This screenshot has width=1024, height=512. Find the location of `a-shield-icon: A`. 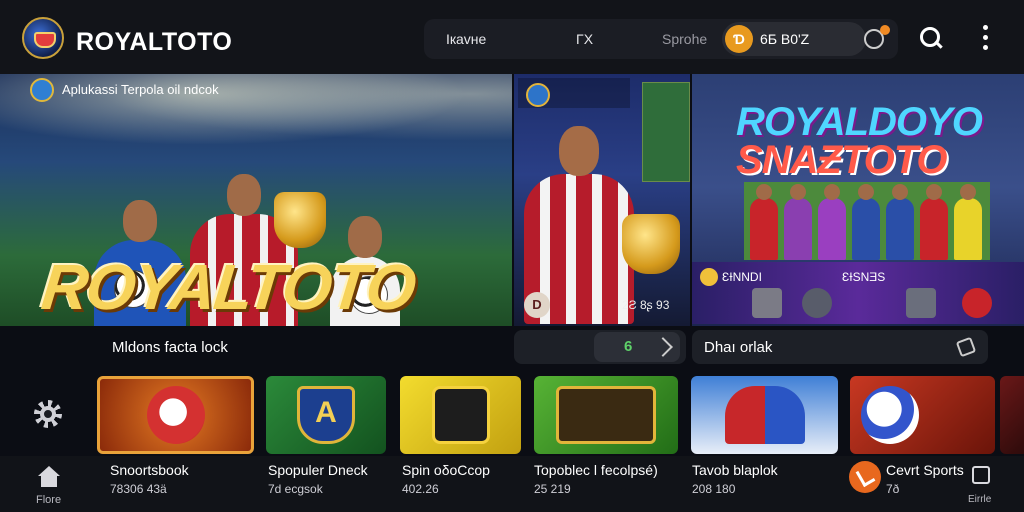

a-shield-icon: A is located at coordinates (326, 415).